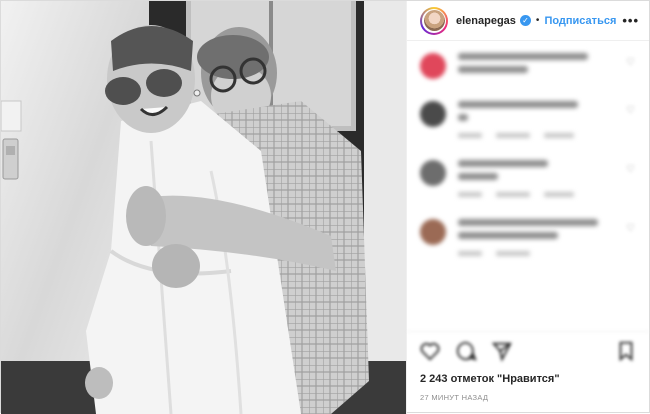 The width and height of the screenshot is (650, 414). Describe the element at coordinates (580, 21) in the screenshot. I see `follow-button: Подписаться` at that location.